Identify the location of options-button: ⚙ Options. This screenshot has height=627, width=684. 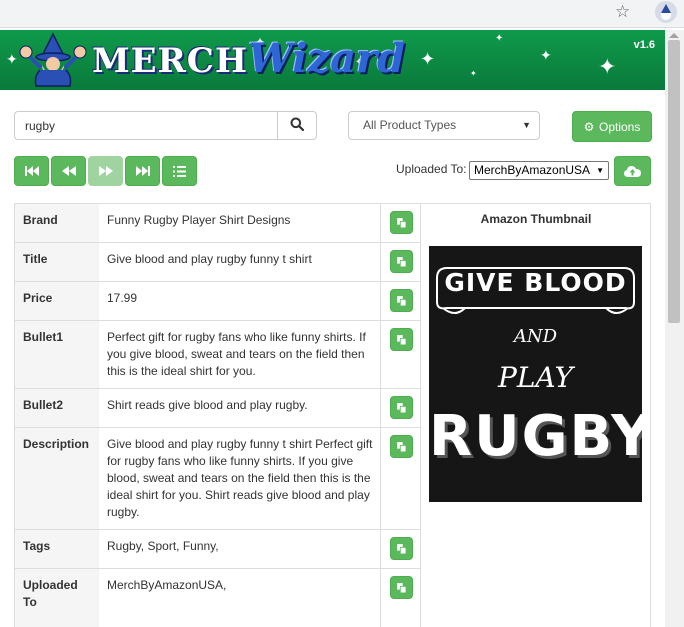
(612, 126).